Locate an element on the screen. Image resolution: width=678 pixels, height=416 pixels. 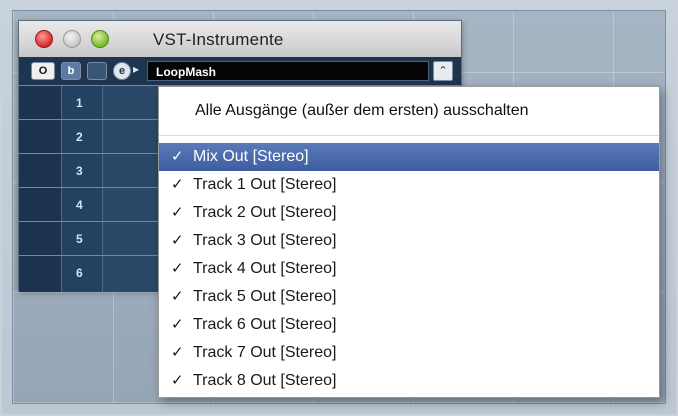
window-title: VST-Instrumente is located at coordinates (218, 39).